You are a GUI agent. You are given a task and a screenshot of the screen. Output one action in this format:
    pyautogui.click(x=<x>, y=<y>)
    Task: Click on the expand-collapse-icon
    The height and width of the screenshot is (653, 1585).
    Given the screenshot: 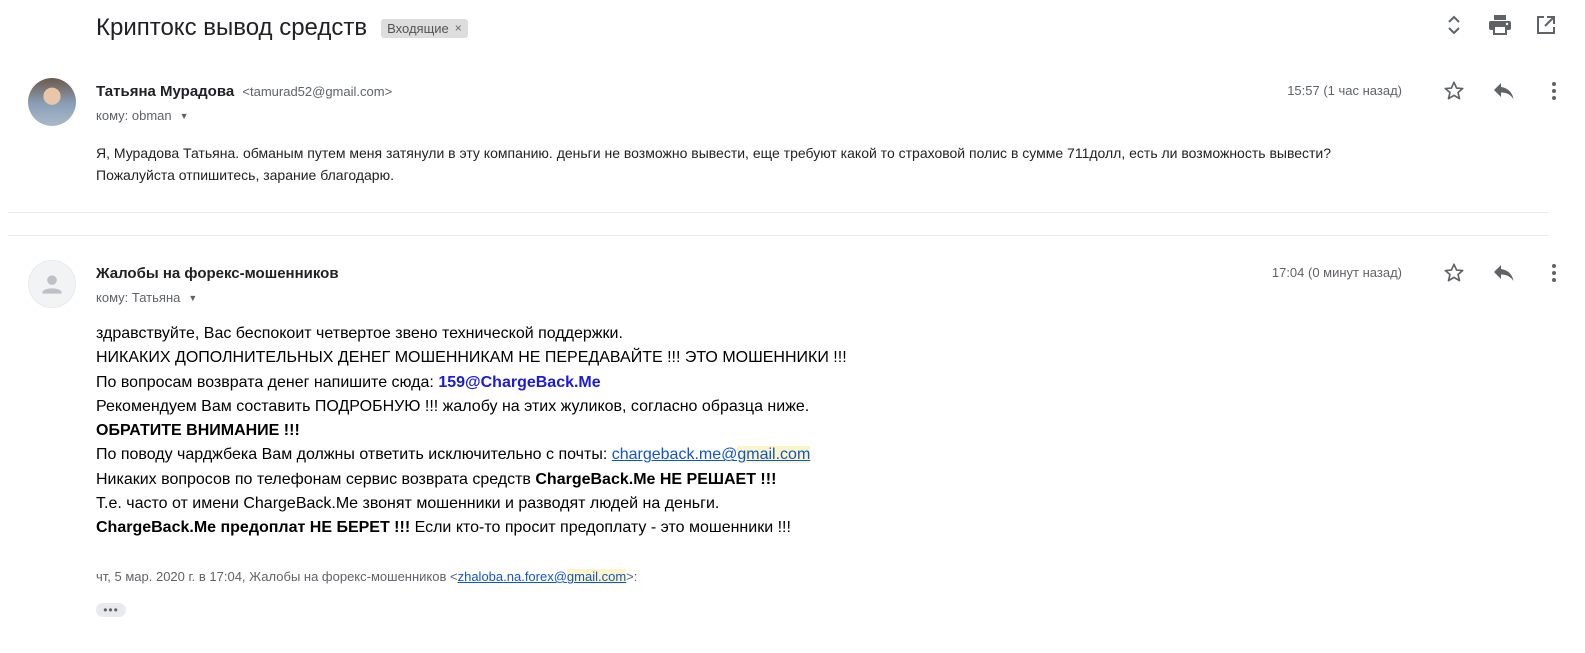 What is the action you would take?
    pyautogui.click(x=1454, y=25)
    